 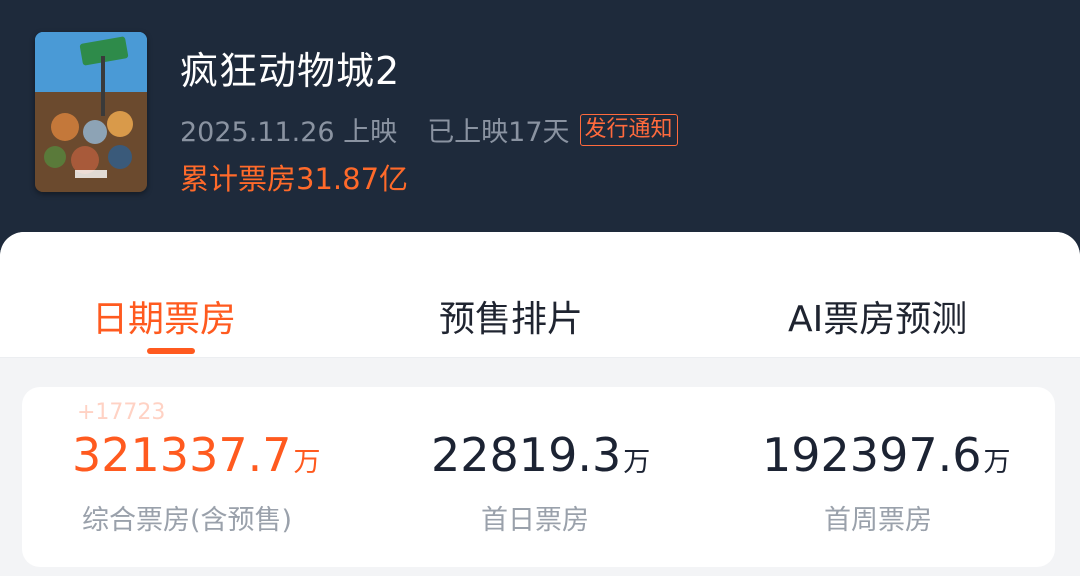 I want to click on tab-presale-schedule: 预售排片, so click(x=511, y=316).